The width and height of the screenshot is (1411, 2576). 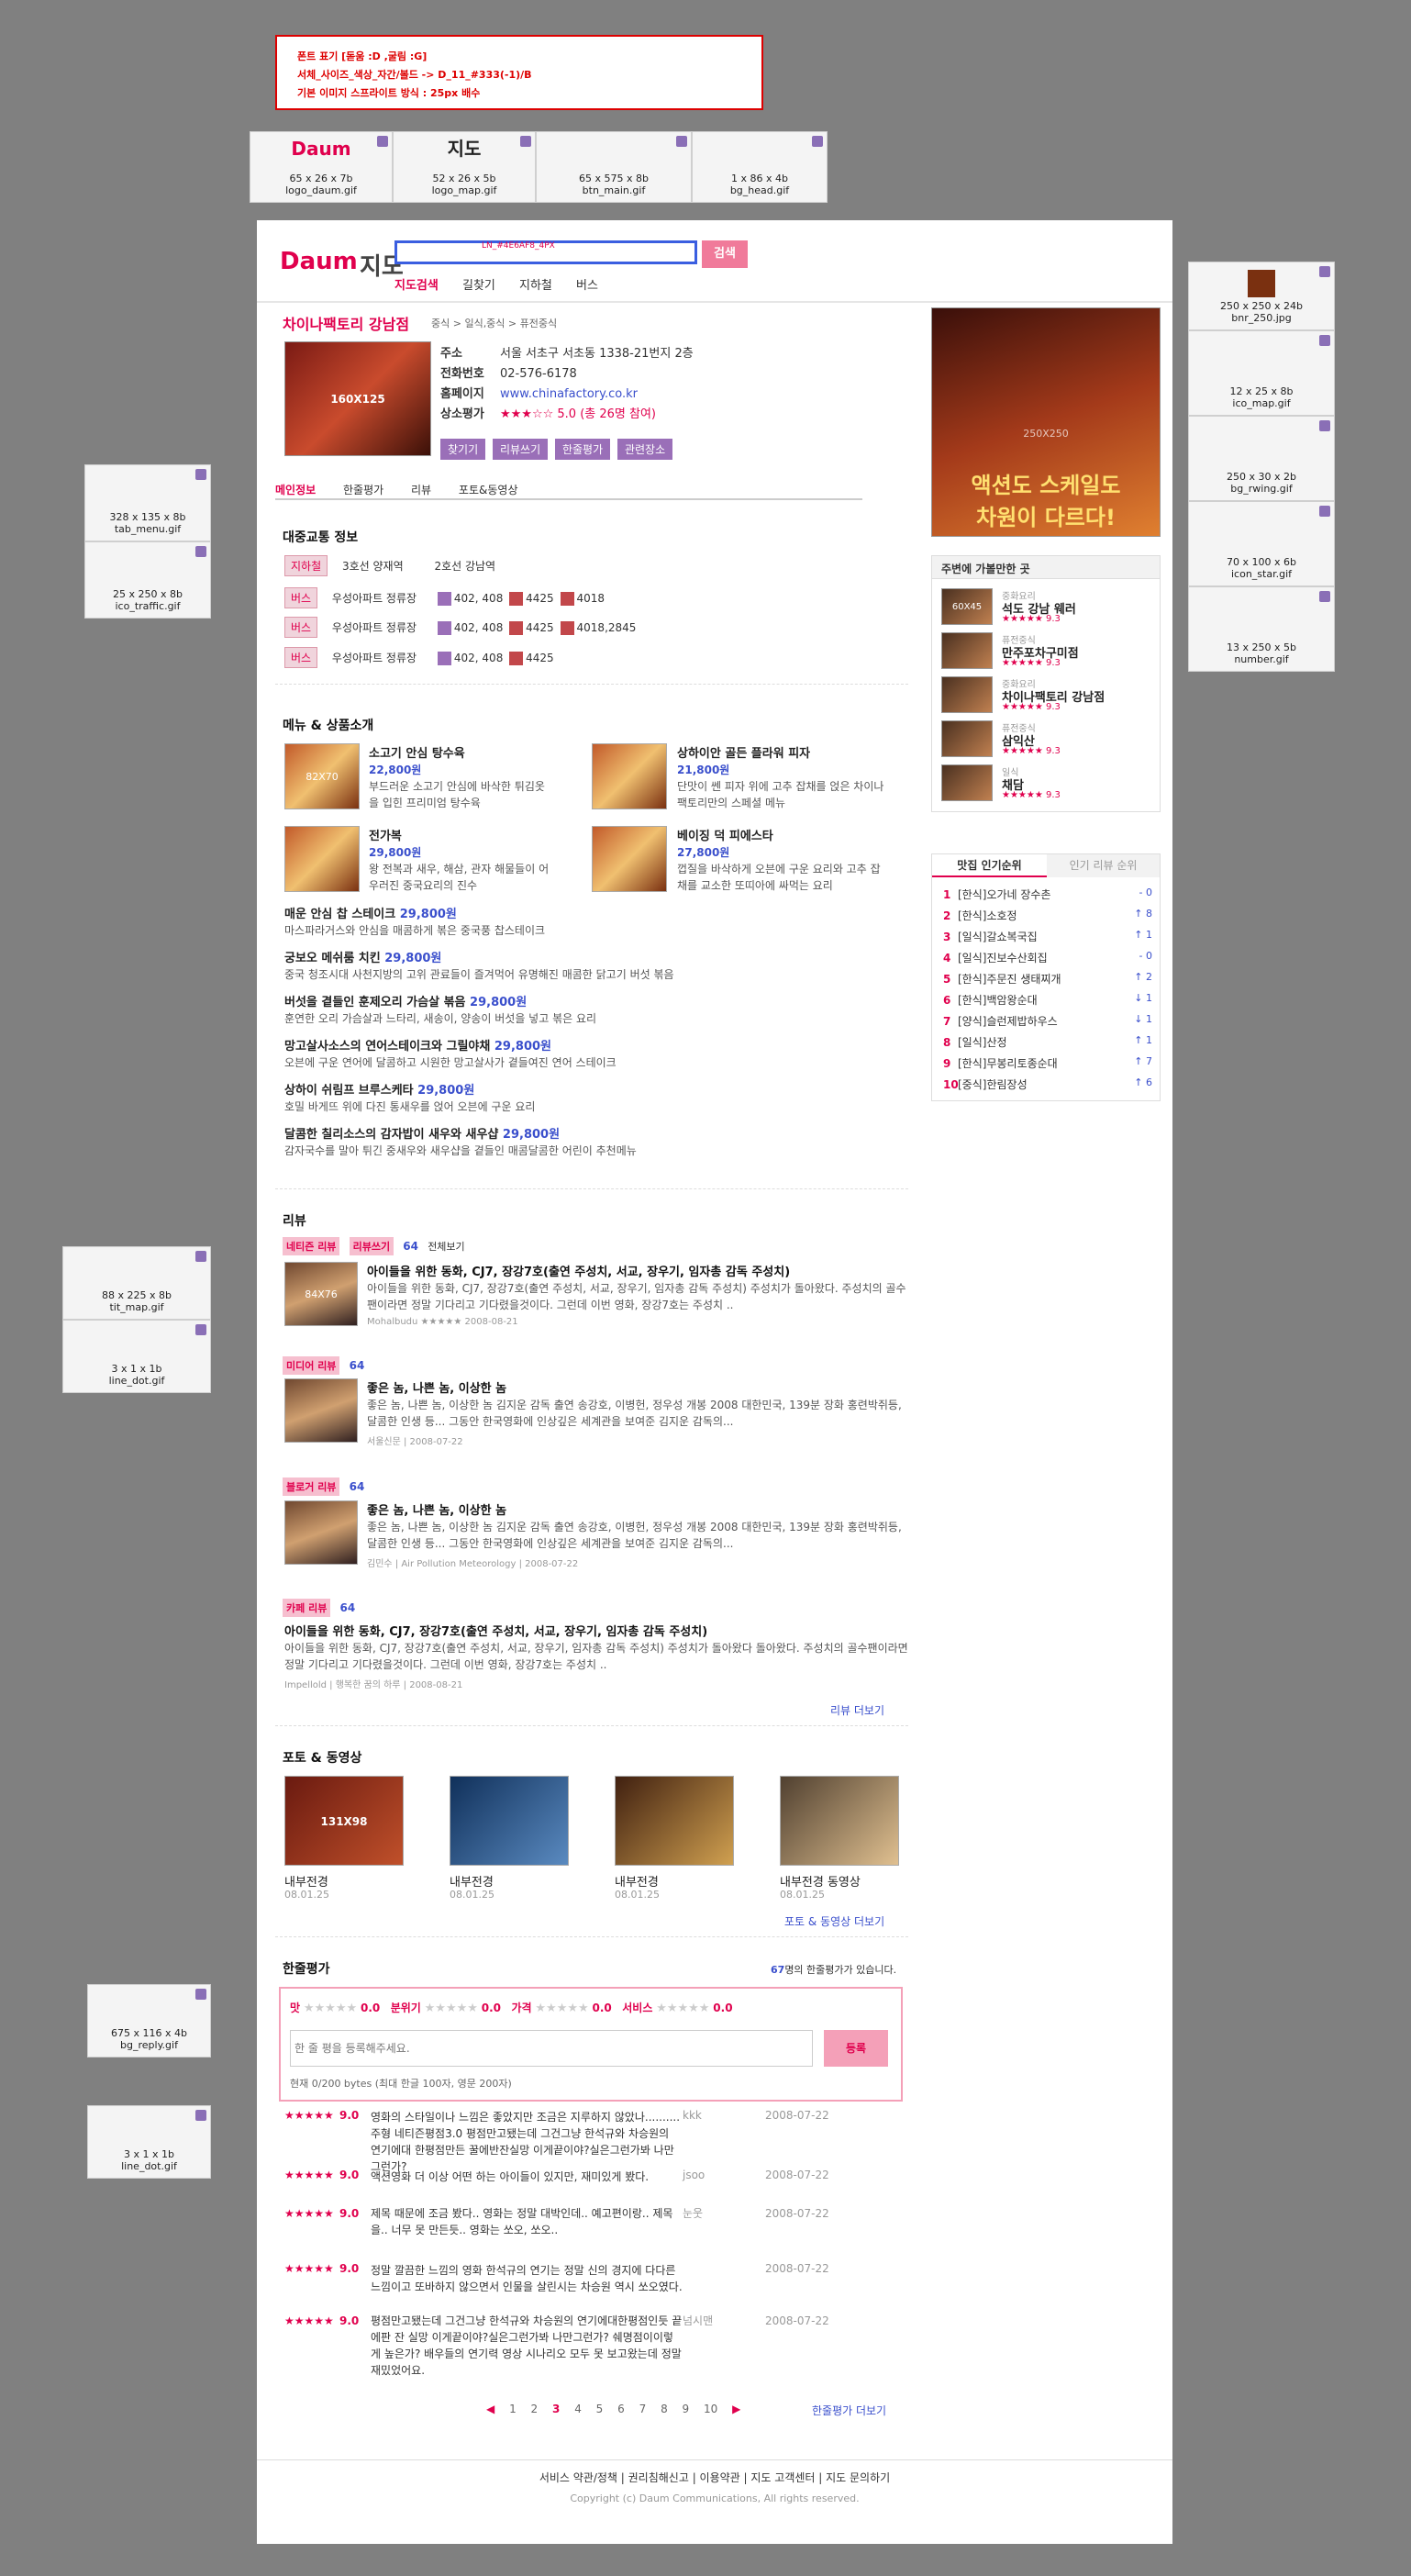 I want to click on footer-link-center: 지도 고객센터, so click(x=782, y=2477).